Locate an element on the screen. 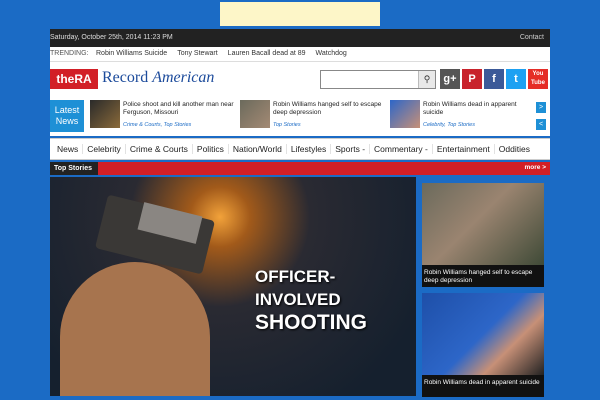  trending-item: Watchdog is located at coordinates (331, 53).